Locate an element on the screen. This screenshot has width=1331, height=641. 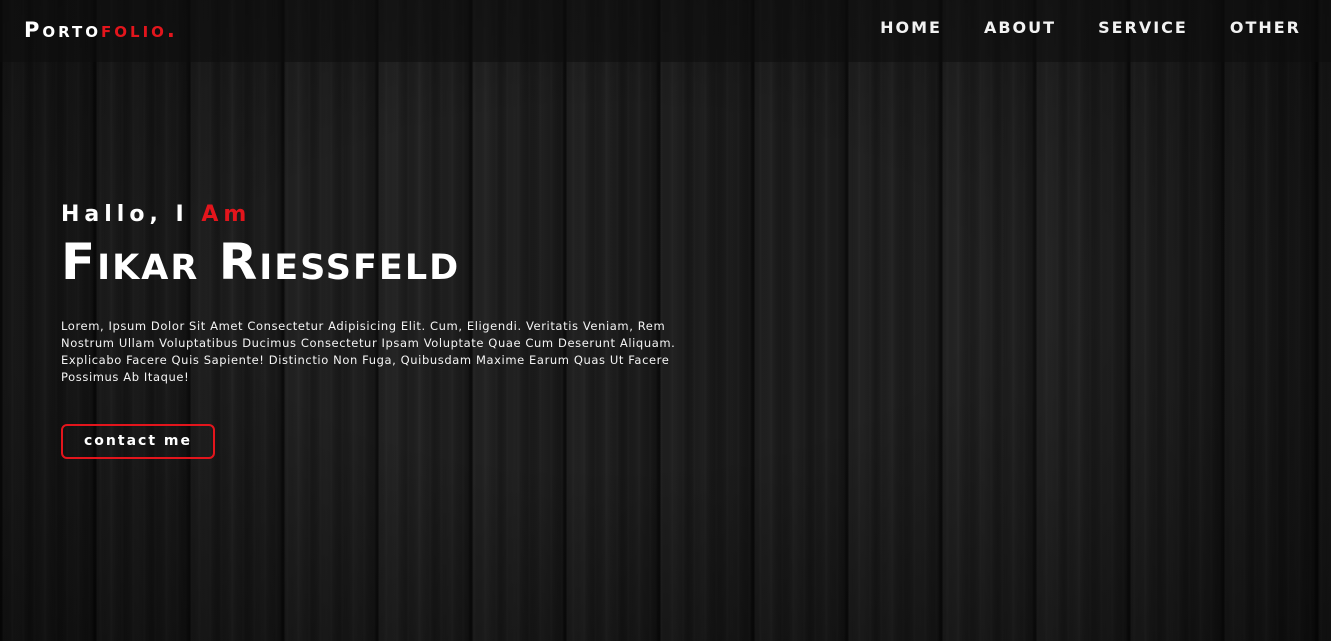
navbar: Portofolio. HOME ABOUT SERVICE OTHER is located at coordinates (665, 31).